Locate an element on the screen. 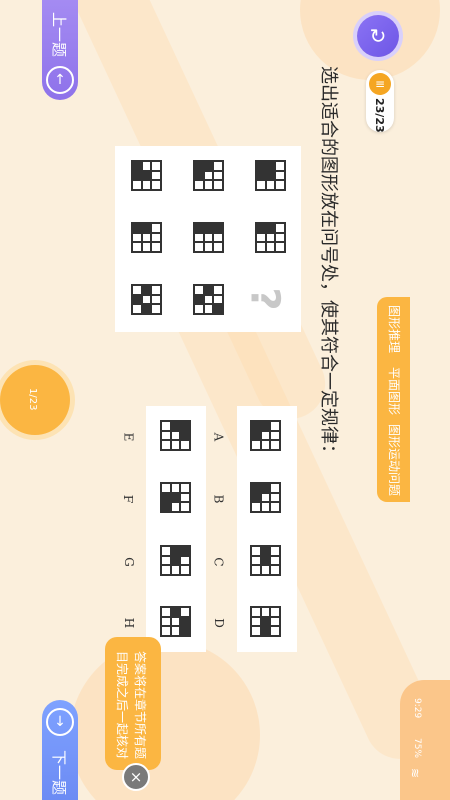 The width and height of the screenshot is (450, 800). option-label: F is located at coordinates (128, 499).